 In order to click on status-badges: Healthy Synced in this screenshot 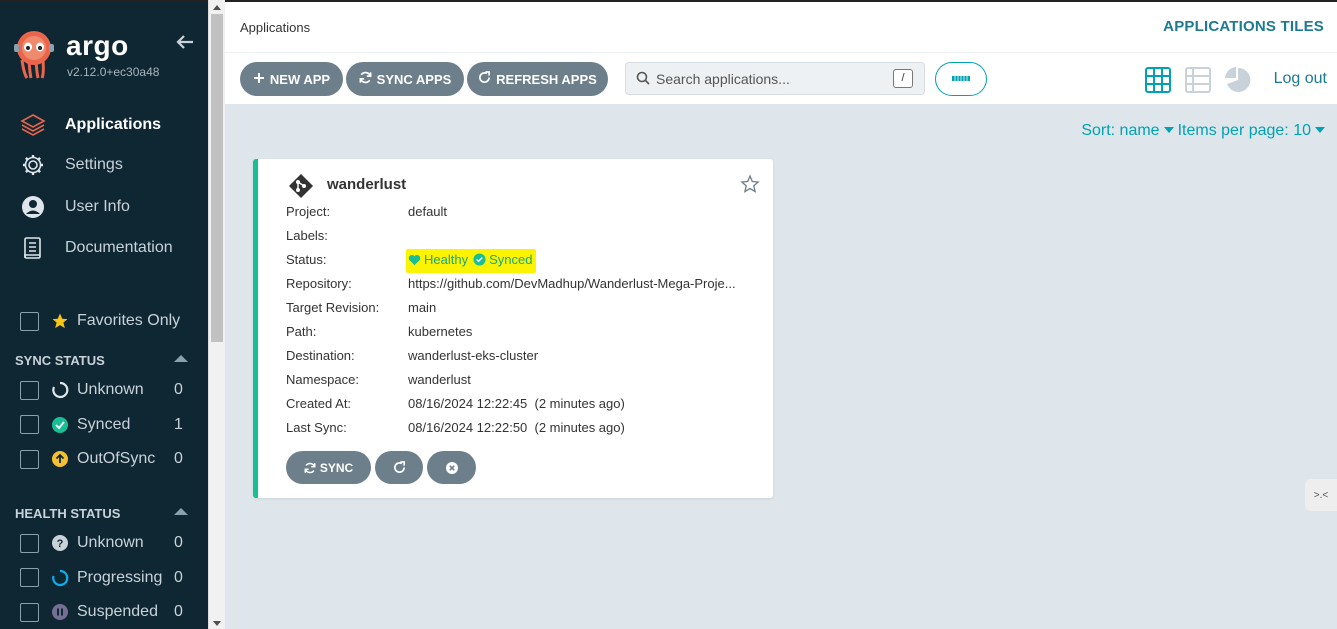, I will do `click(470, 259)`.